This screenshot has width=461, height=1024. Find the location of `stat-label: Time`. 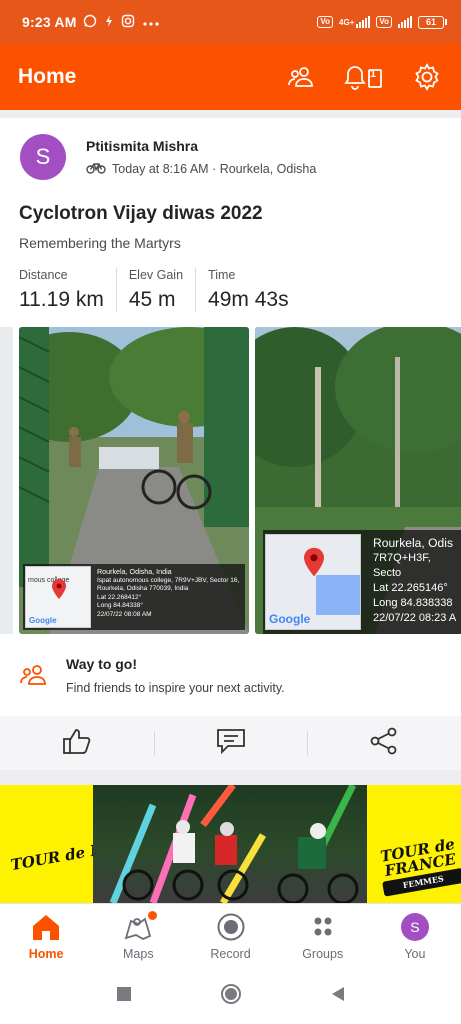

stat-label: Time is located at coordinates (222, 275).